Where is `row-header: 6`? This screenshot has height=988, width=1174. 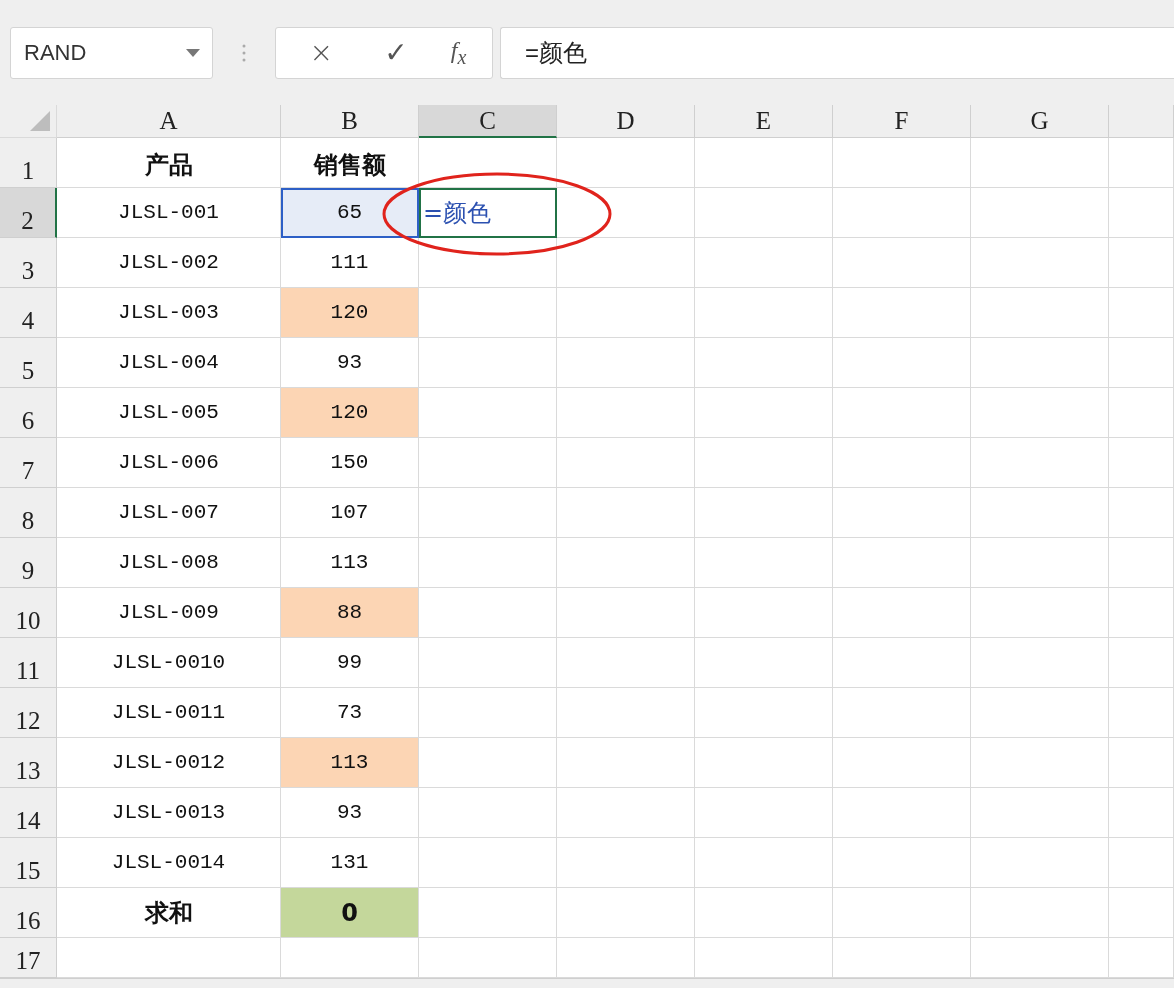
row-header: 6 is located at coordinates (28, 413).